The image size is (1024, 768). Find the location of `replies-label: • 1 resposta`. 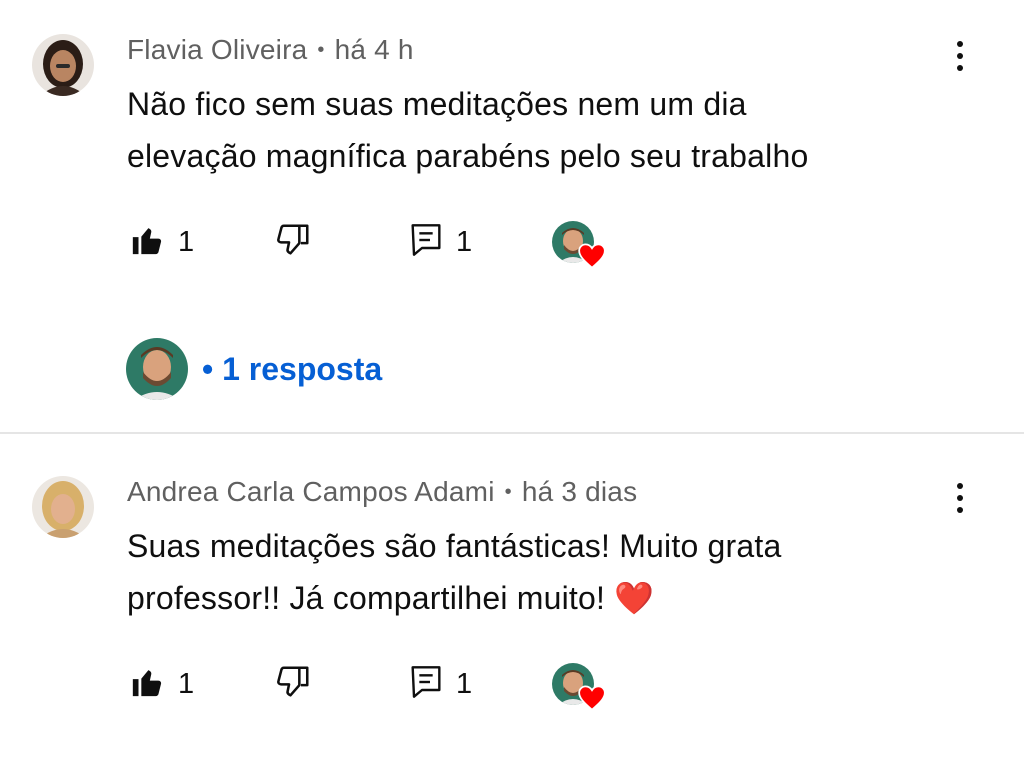

replies-label: • 1 resposta is located at coordinates (292, 369).